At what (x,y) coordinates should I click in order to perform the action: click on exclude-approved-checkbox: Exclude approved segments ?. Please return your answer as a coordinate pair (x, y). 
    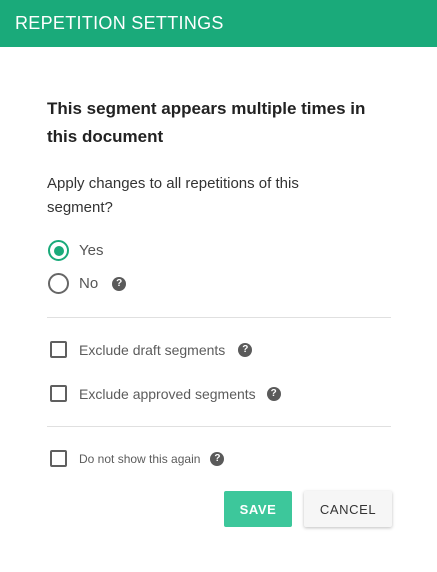
    Looking at the image, I should click on (165, 393).